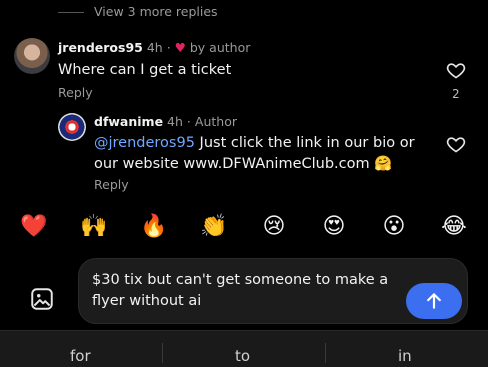 This screenshot has height=367, width=488. Describe the element at coordinates (144, 143) in the screenshot. I see `mention-link: @jrenderos95` at that location.